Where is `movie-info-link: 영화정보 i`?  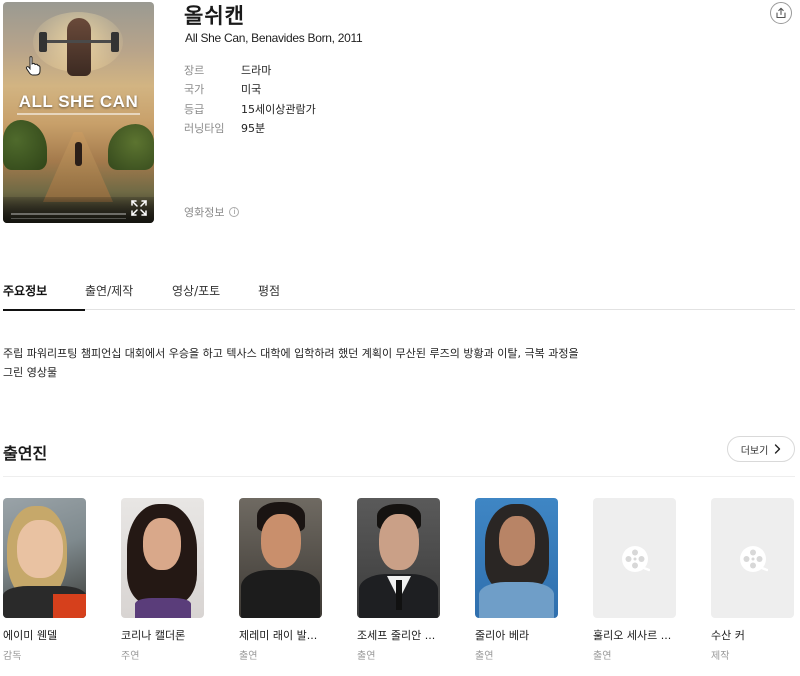 movie-info-link: 영화정보 i is located at coordinates (212, 212).